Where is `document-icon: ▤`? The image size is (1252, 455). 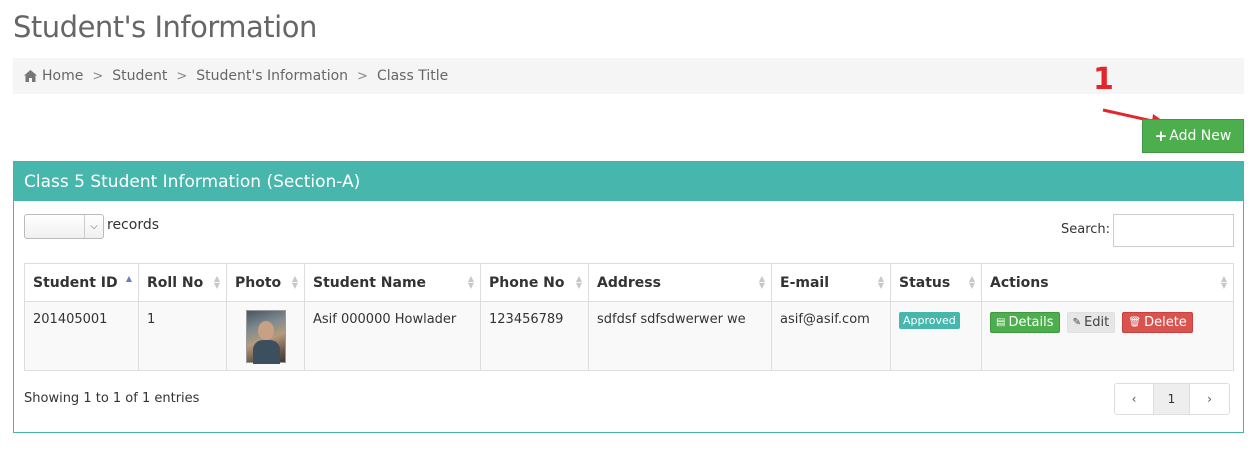
document-icon: ▤ is located at coordinates (1001, 322).